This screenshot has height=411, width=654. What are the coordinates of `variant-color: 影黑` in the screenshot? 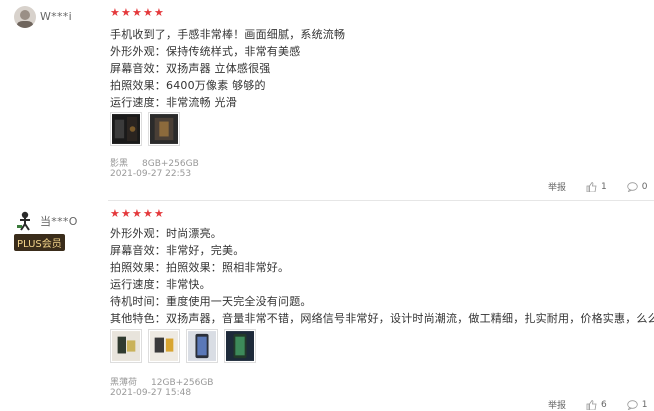 It's located at (119, 164).